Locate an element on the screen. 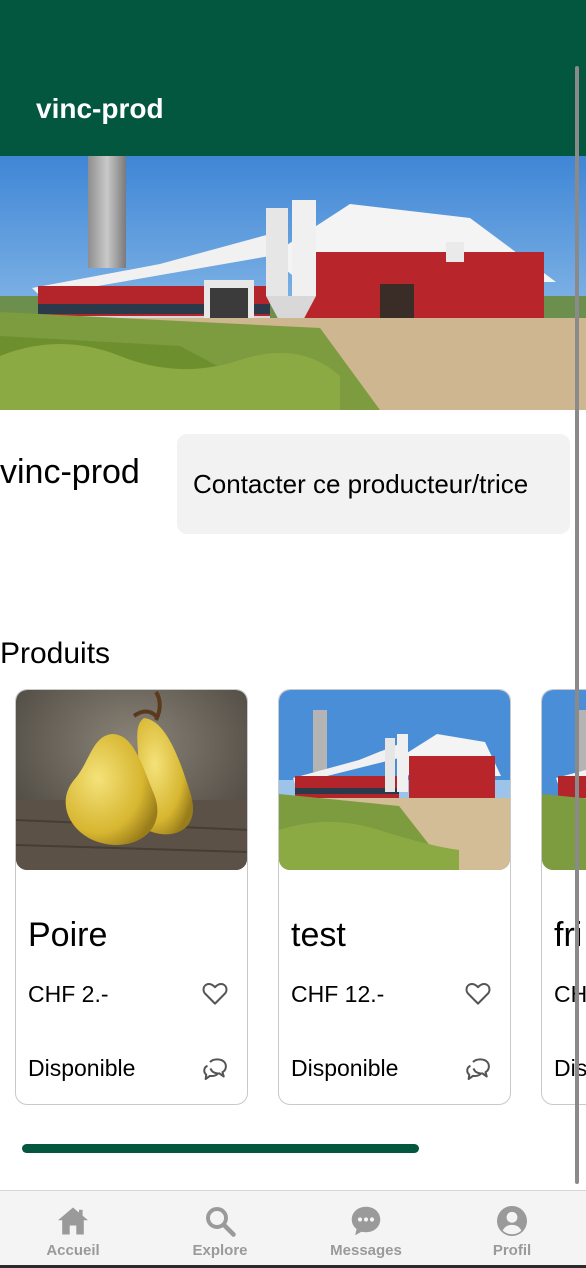  tab-label: Explore is located at coordinates (220, 1250).